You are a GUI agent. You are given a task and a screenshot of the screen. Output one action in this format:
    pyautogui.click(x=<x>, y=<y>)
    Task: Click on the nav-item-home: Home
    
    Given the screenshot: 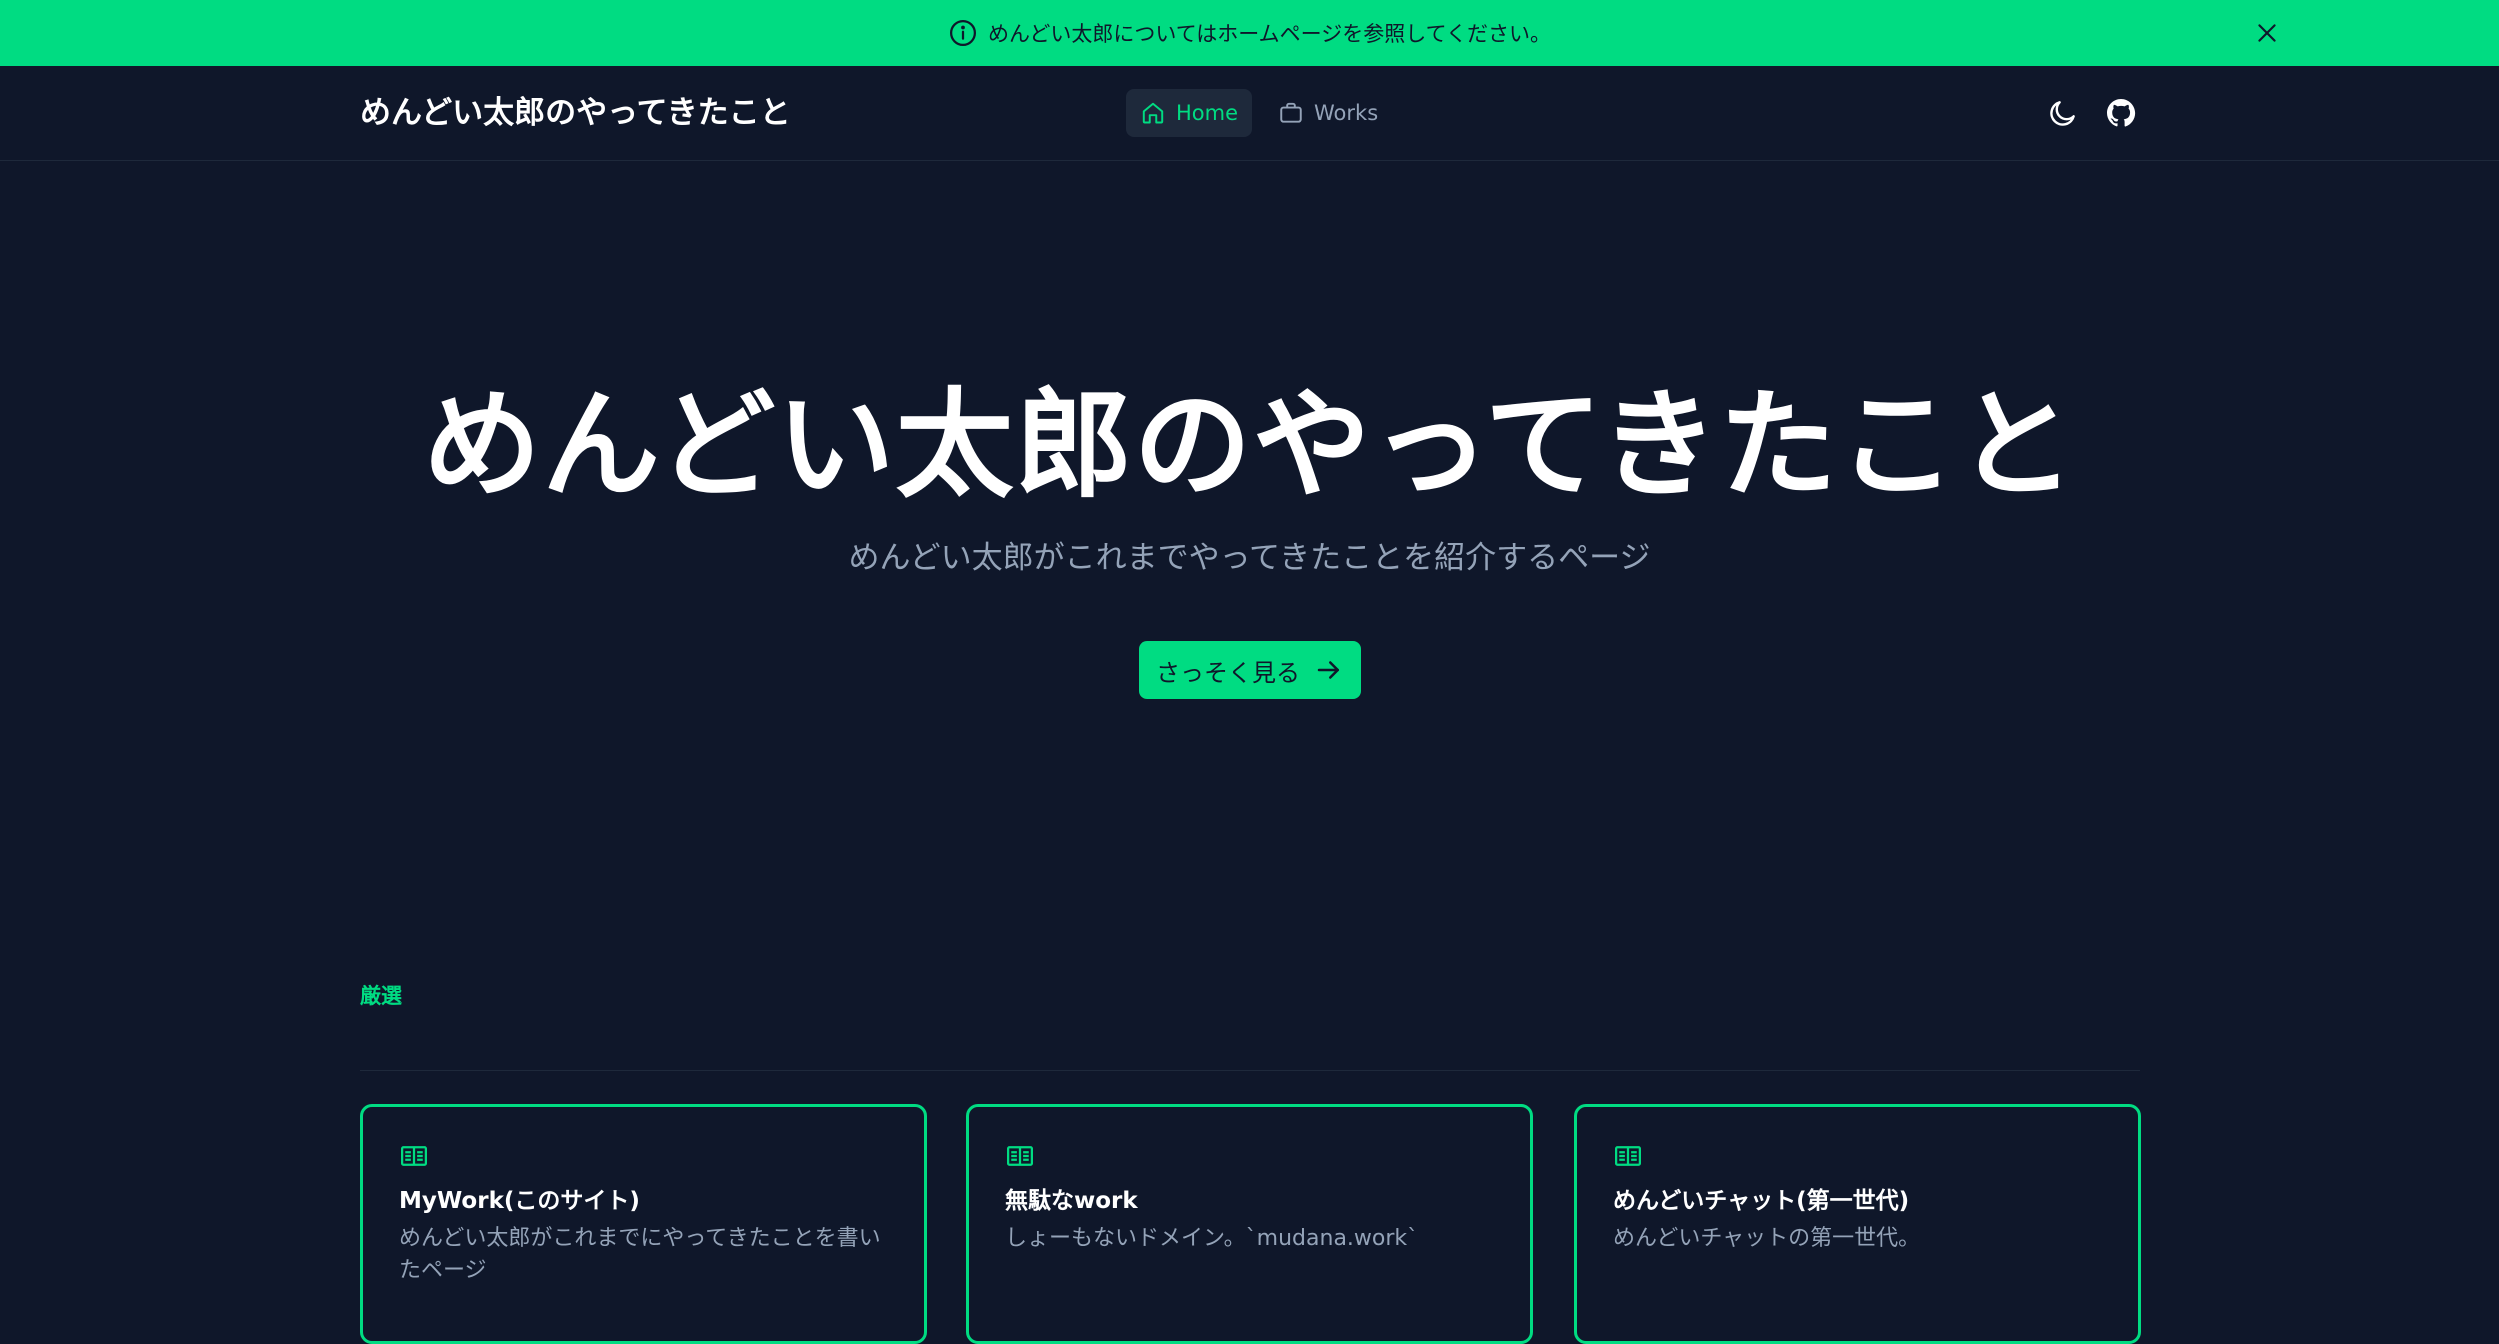 What is the action you would take?
    pyautogui.click(x=1189, y=113)
    